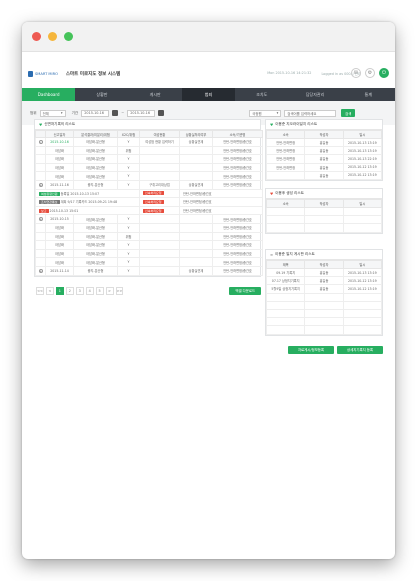  What do you see at coordinates (93, 74) in the screenshot?
I see `app-title: 스마트 미로지도 정보 시스템` at bounding box center [93, 74].